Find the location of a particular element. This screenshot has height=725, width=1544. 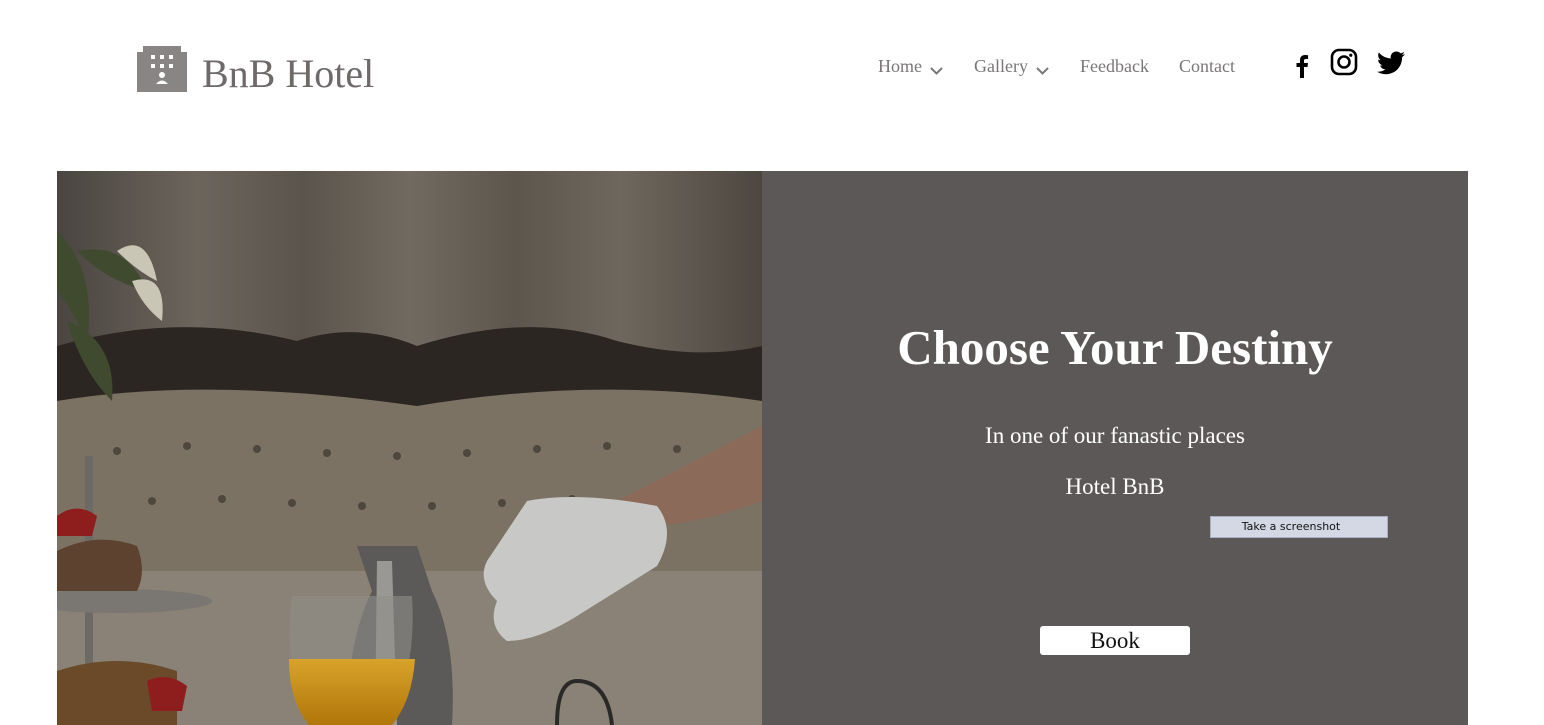

nav-item-contact: Contact is located at coordinates (1207, 66).